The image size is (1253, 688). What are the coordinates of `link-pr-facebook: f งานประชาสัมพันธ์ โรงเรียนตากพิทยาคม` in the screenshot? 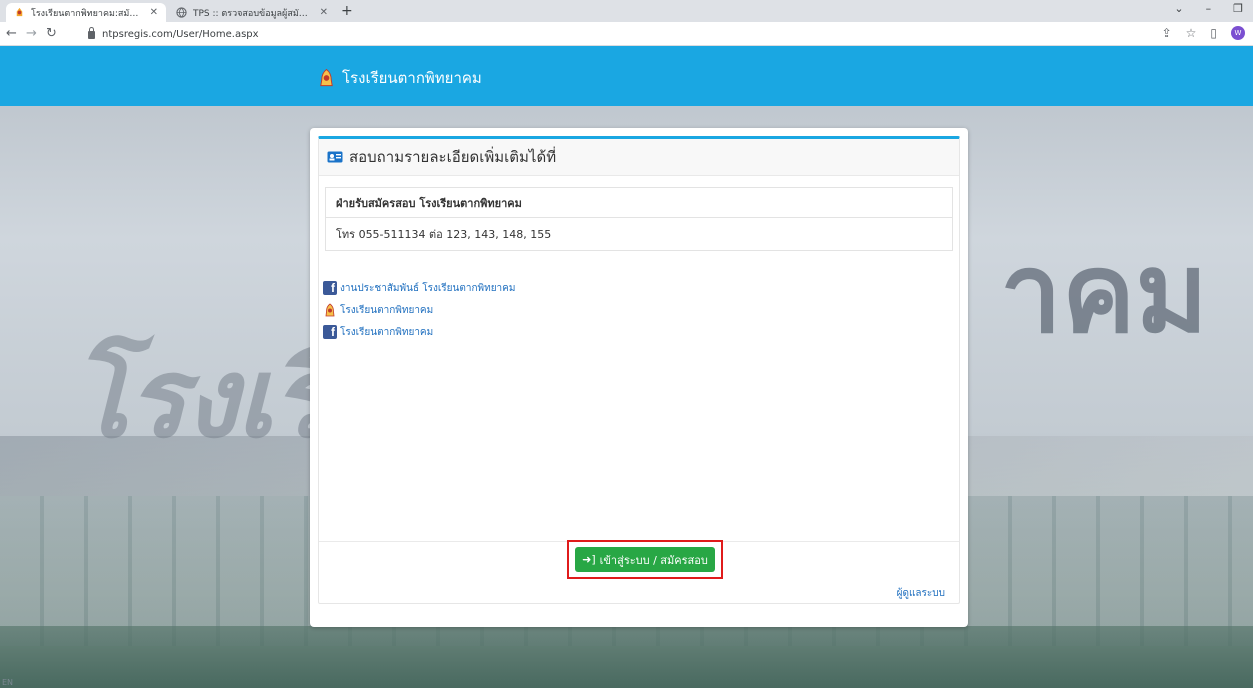 It's located at (419, 288).